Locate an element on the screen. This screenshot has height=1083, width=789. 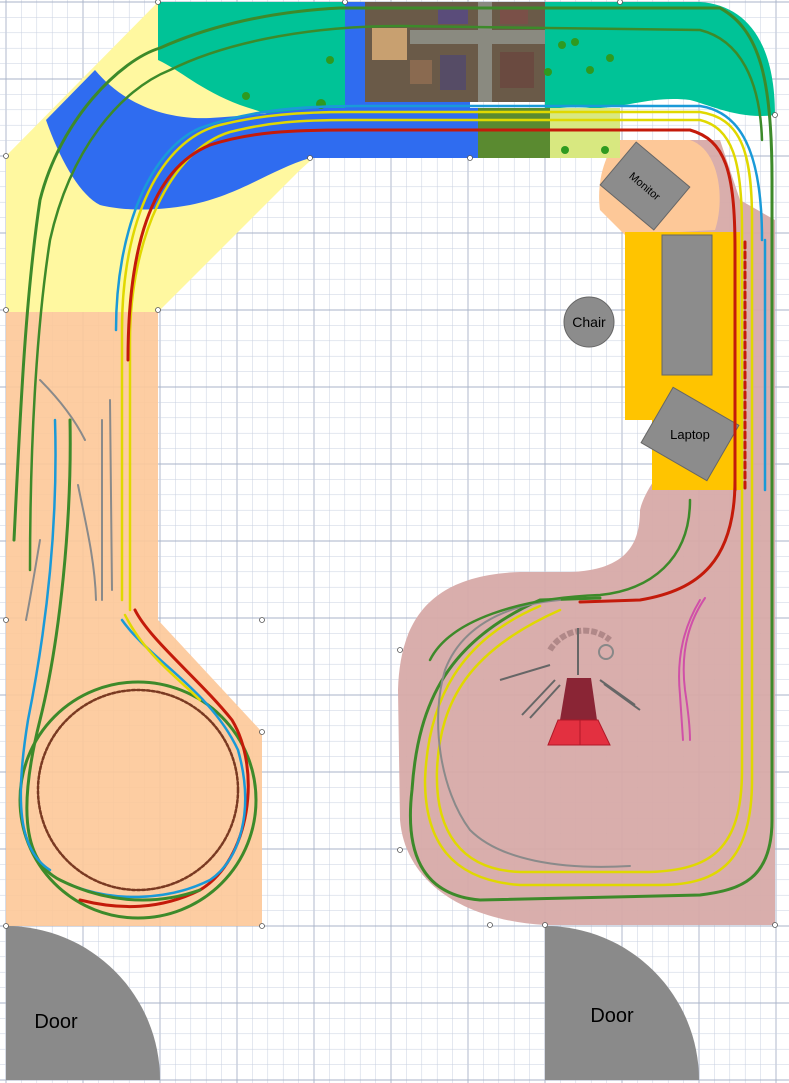
chair-label: Chair is located at coordinates (589, 322).